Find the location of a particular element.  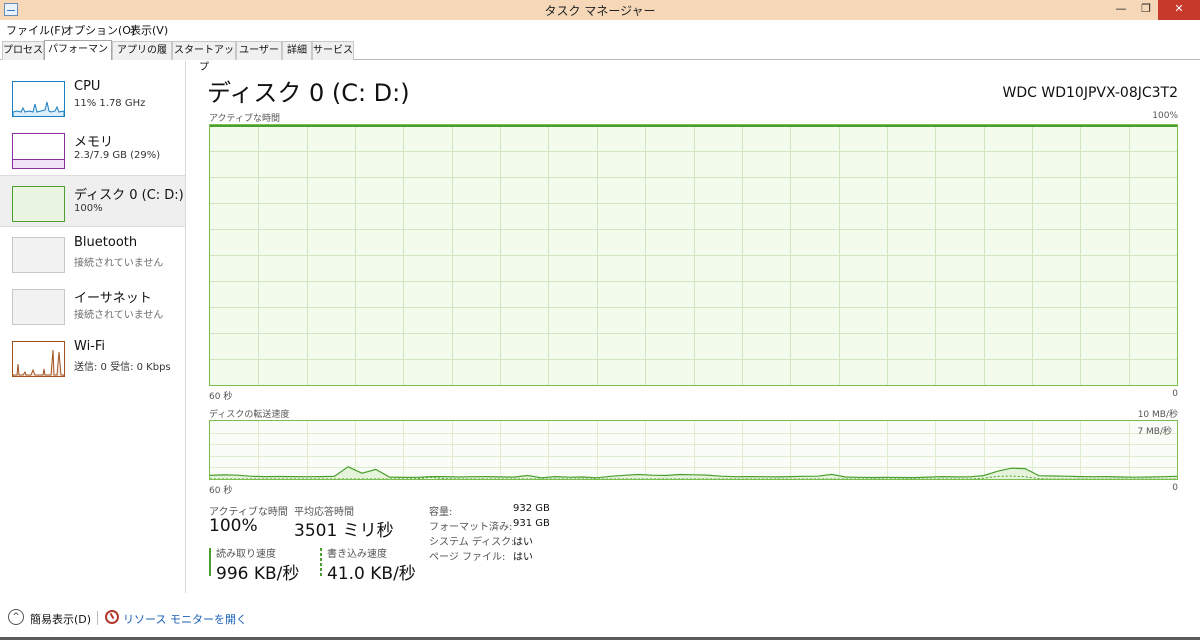

tab-processes: プロセス is located at coordinates (23, 50).